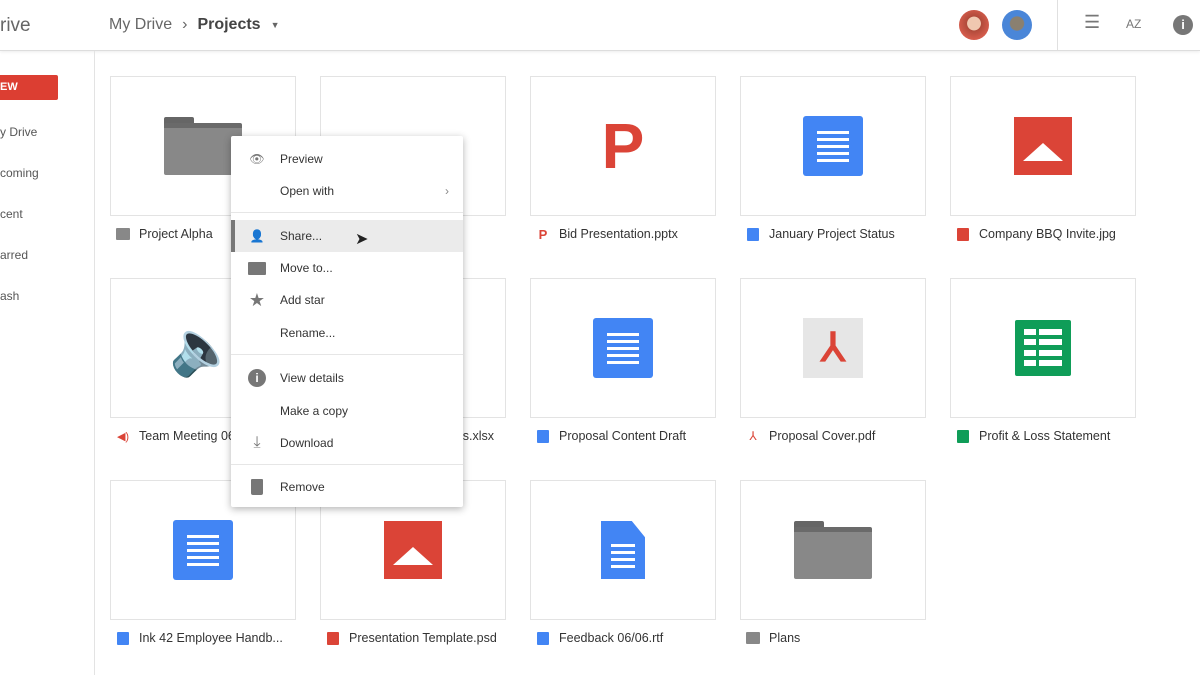 This screenshot has height=675, width=1200. I want to click on sidebar-item-recent: cent, so click(11, 214).